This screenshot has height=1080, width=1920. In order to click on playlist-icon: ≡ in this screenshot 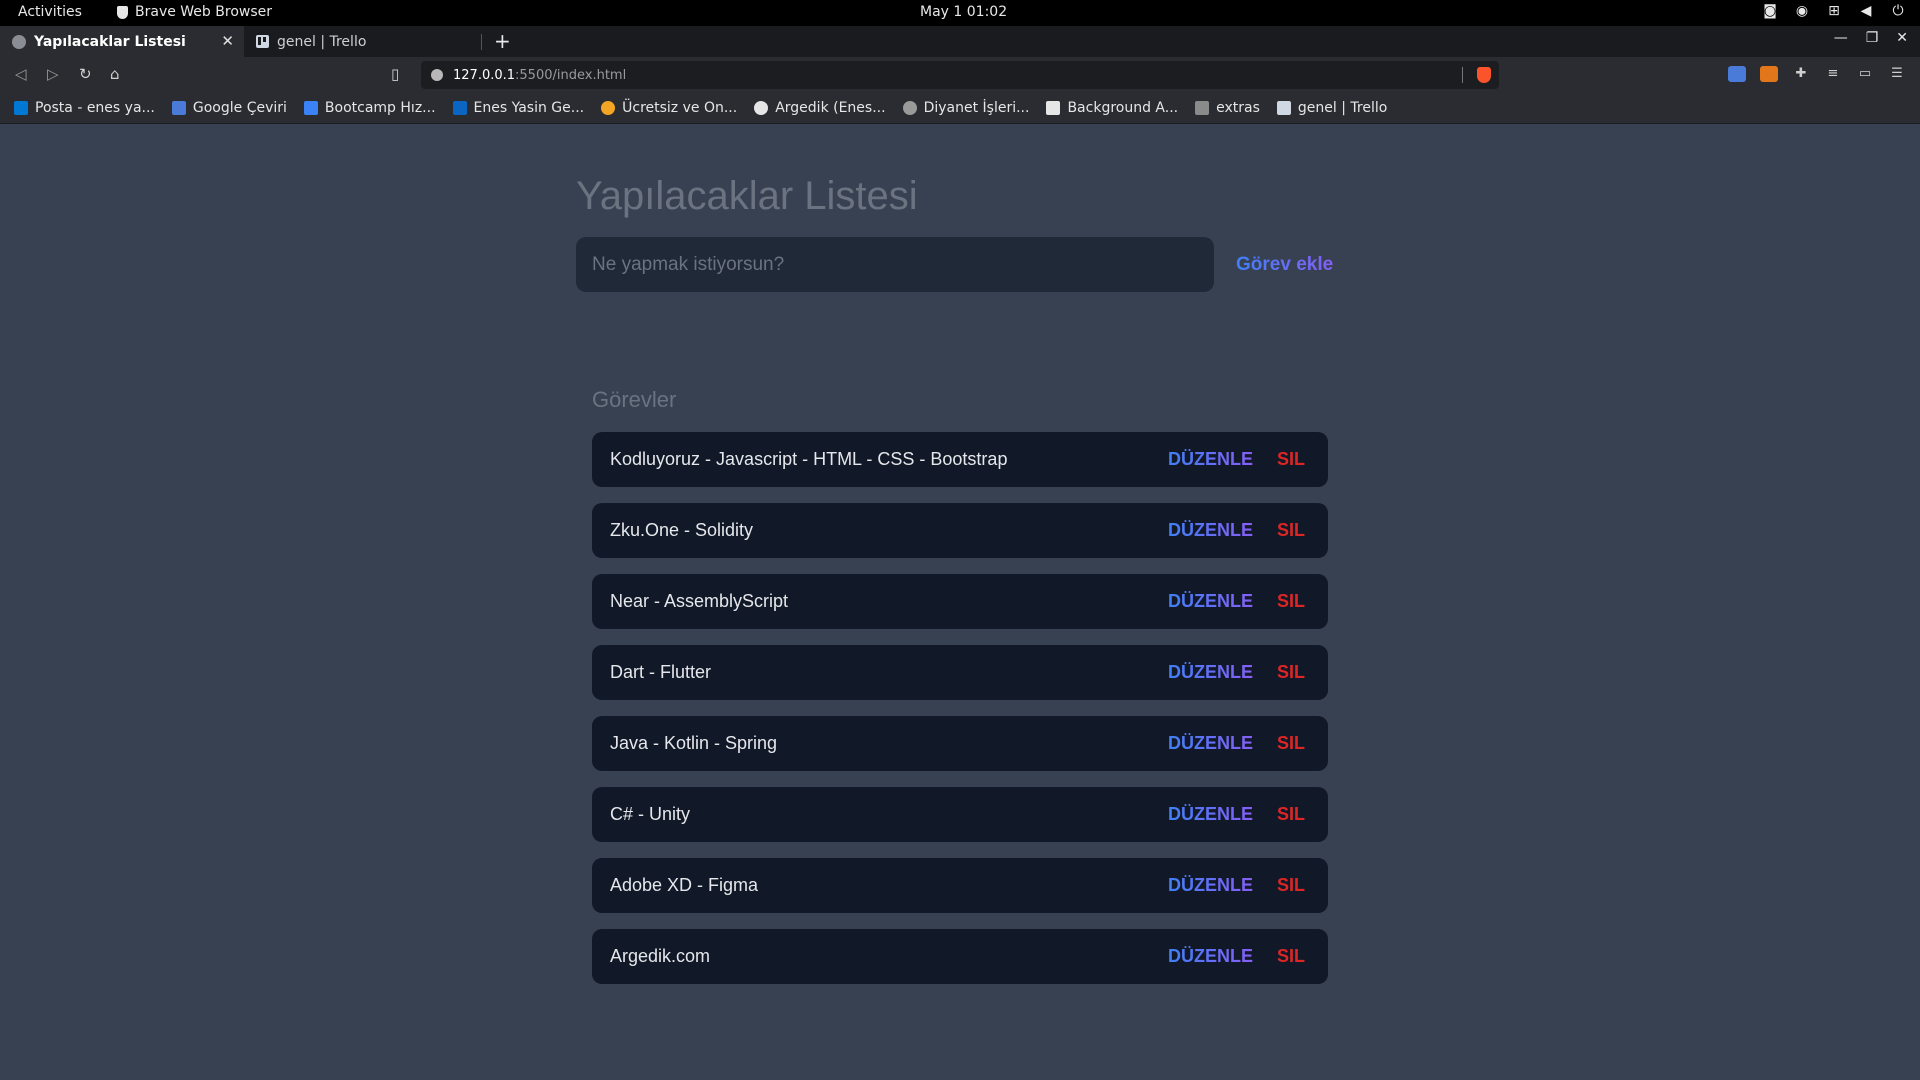, I will do `click(1833, 74)`.